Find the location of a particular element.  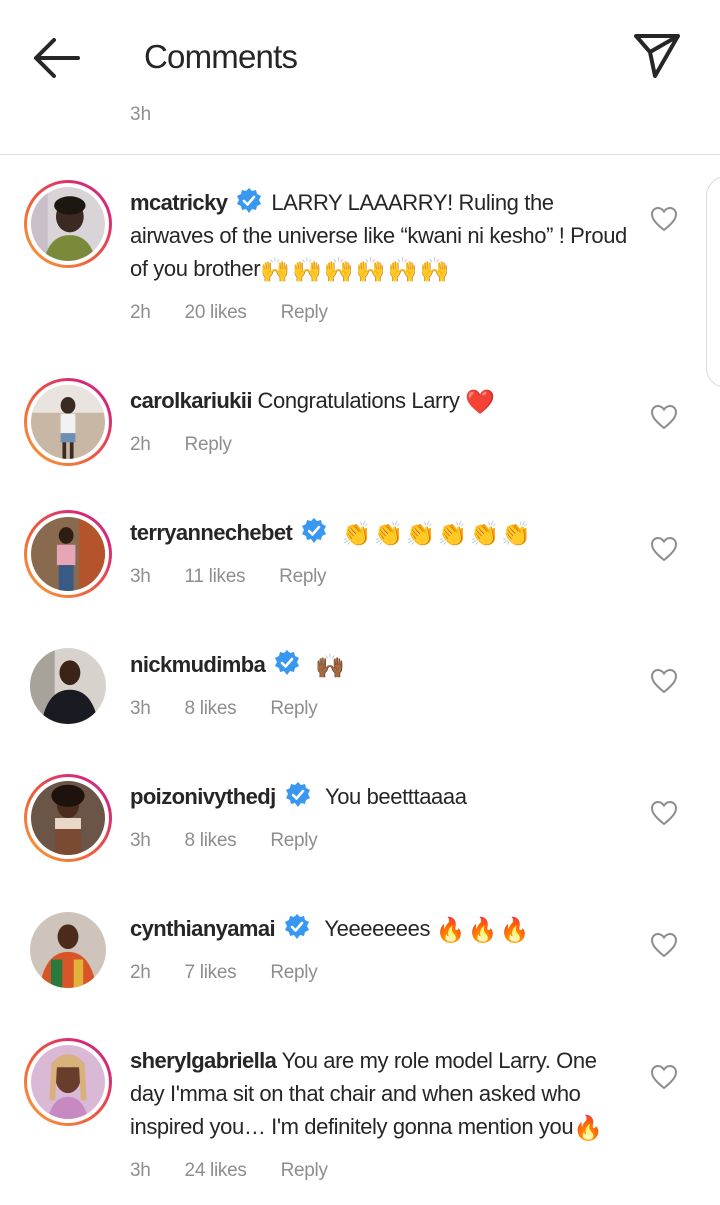

previous-comment-time: 3h is located at coordinates (141, 114).